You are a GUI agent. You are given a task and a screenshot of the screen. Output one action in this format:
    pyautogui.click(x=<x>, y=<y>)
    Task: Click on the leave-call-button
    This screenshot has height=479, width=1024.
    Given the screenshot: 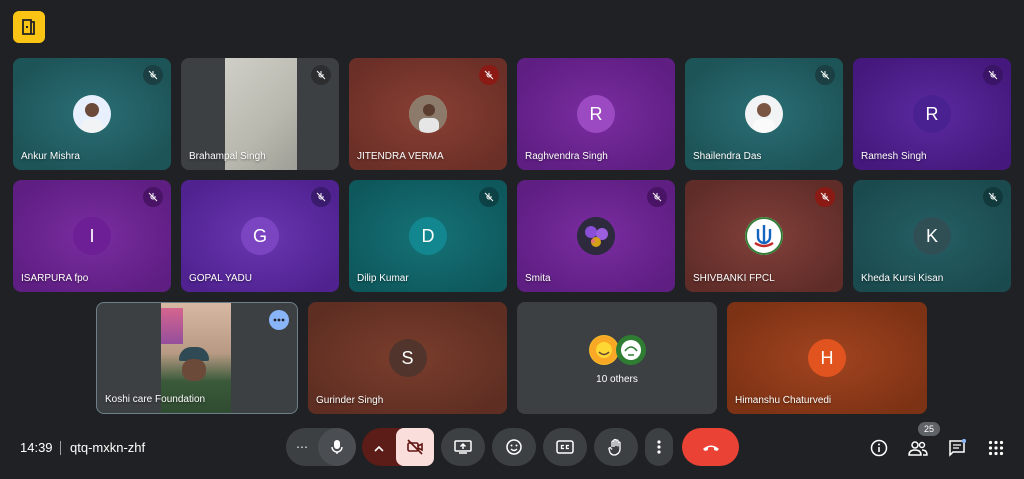 What is the action you would take?
    pyautogui.click(x=710, y=447)
    